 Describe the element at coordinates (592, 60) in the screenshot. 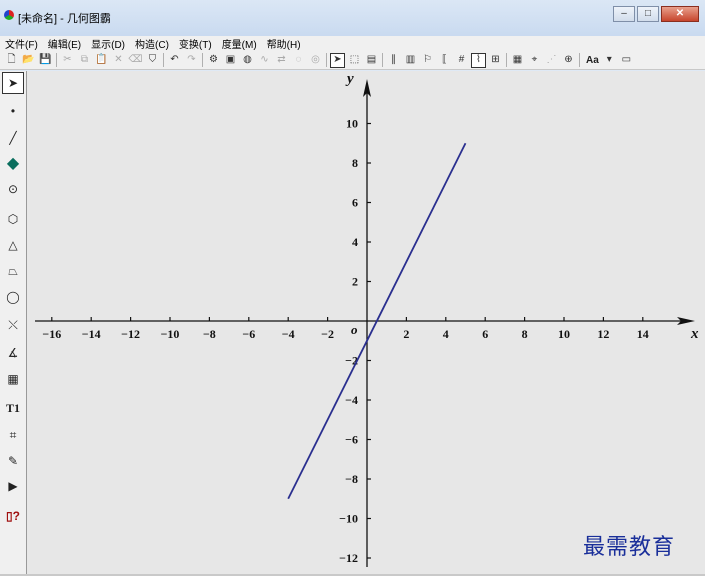

I see `font-button: Aa` at that location.